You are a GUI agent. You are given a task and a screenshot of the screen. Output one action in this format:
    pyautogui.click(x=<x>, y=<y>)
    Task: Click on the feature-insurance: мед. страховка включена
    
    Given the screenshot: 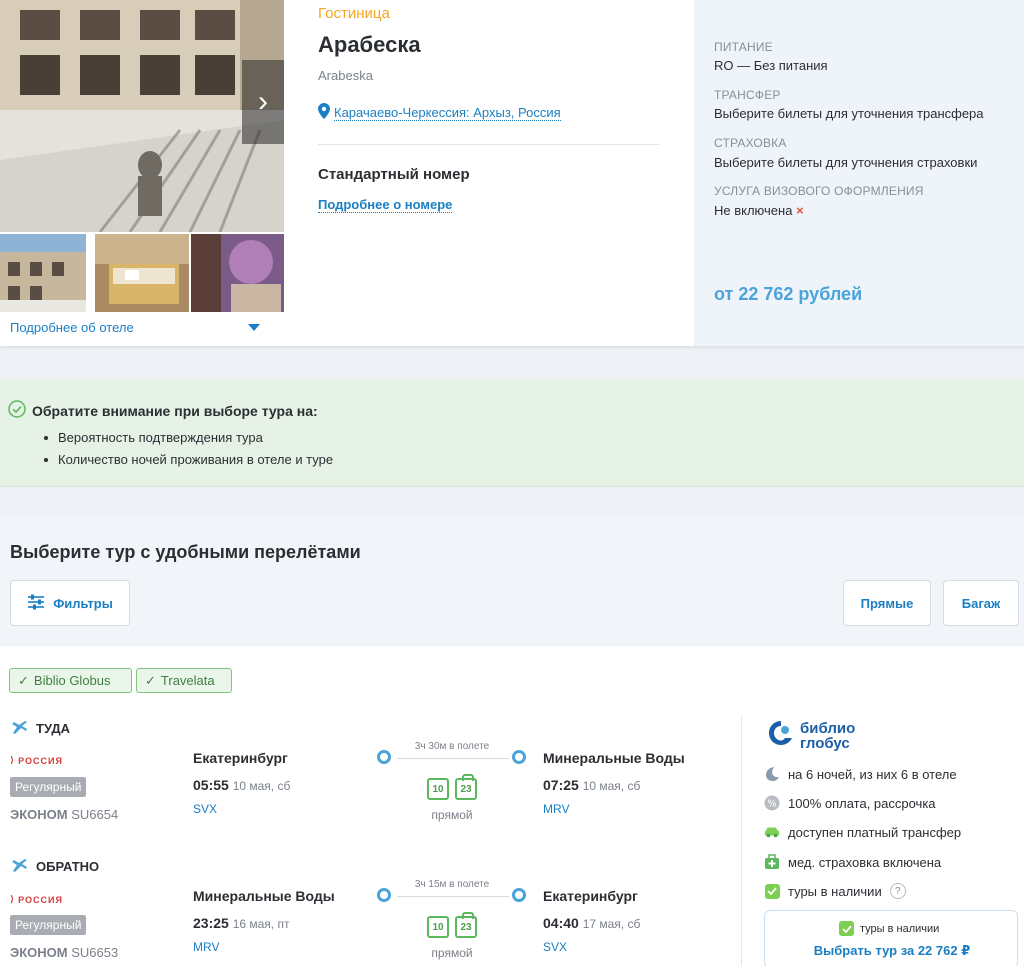 What is the action you would take?
    pyautogui.click(x=852, y=862)
    